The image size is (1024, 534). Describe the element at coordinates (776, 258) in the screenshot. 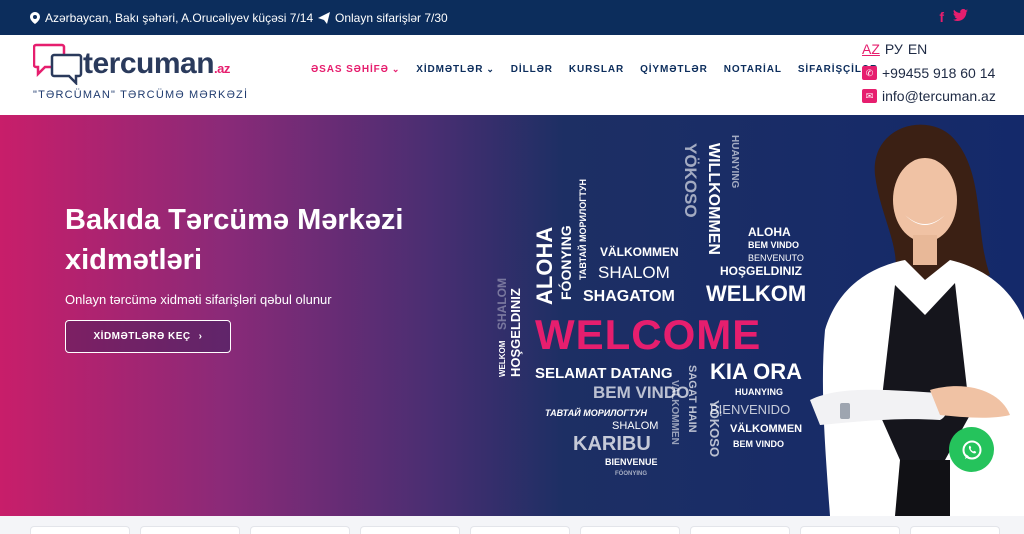

I see `word-cloud-word: BENVENUTO` at that location.